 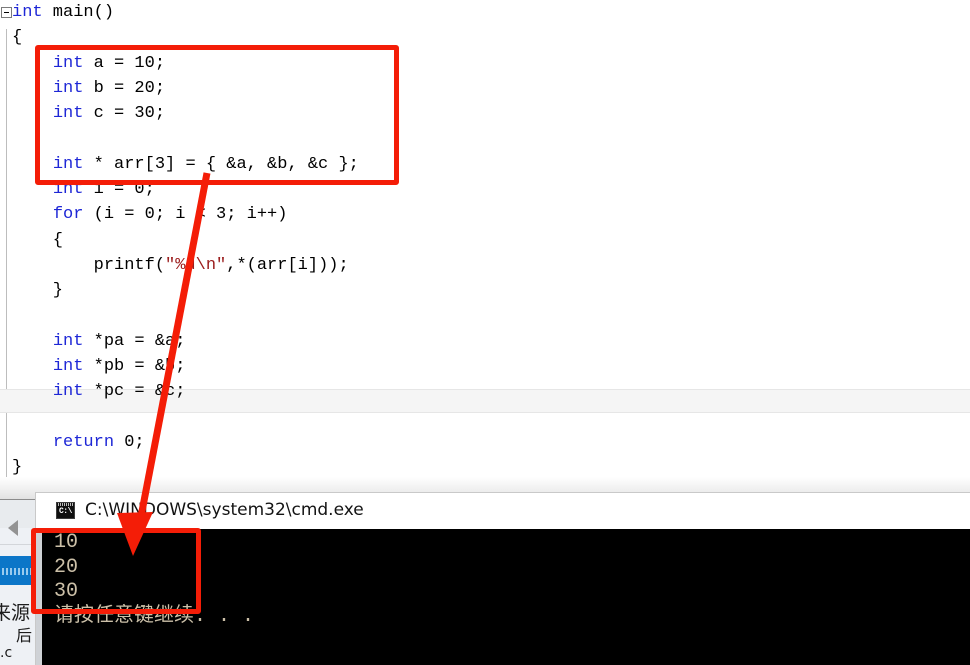 I want to click on code-token: b = 20;, so click(x=124, y=88).